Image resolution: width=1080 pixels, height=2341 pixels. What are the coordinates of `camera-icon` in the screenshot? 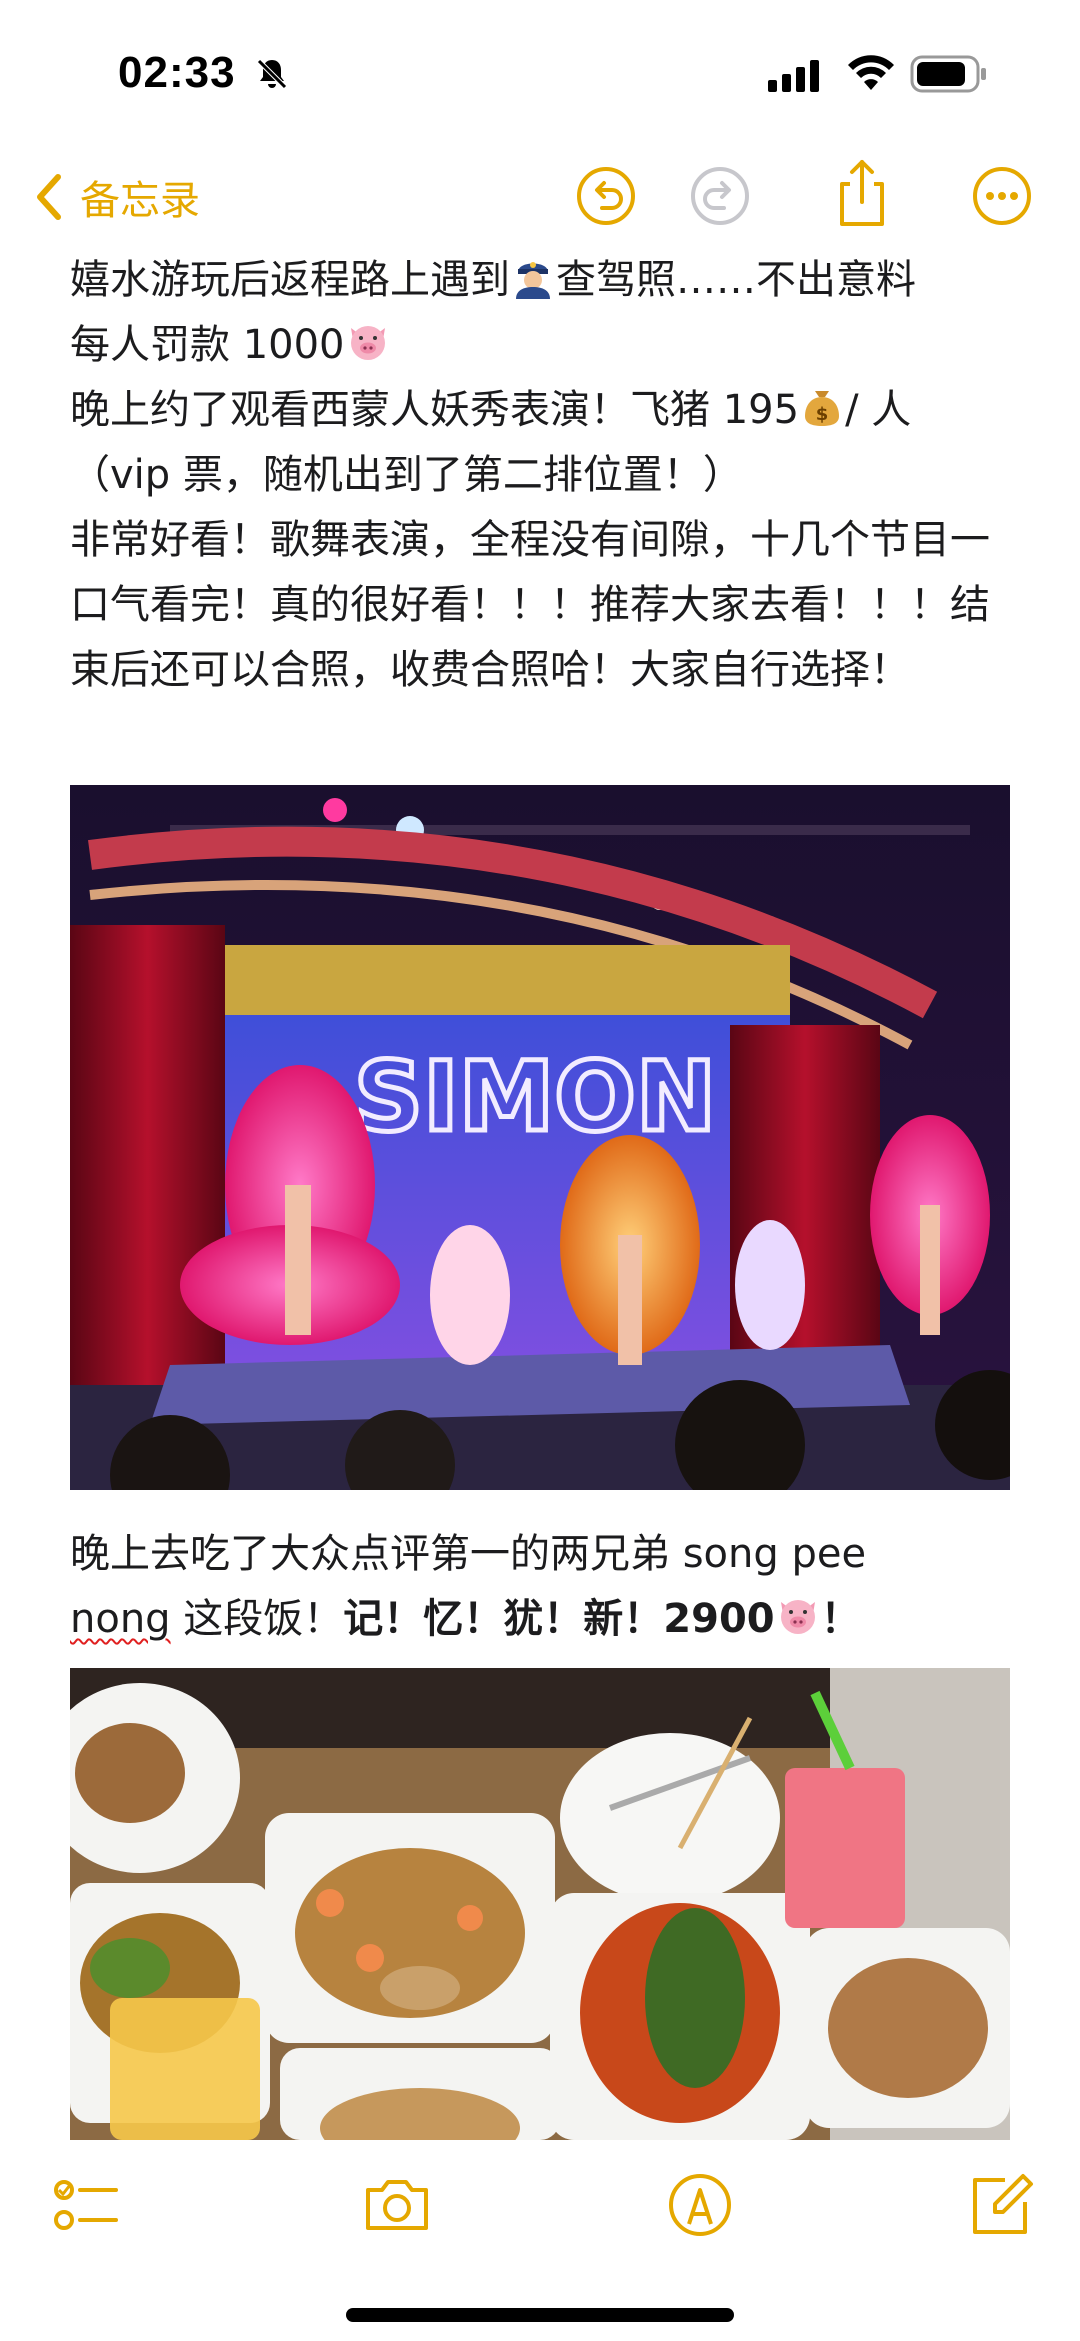 It's located at (397, 2205).